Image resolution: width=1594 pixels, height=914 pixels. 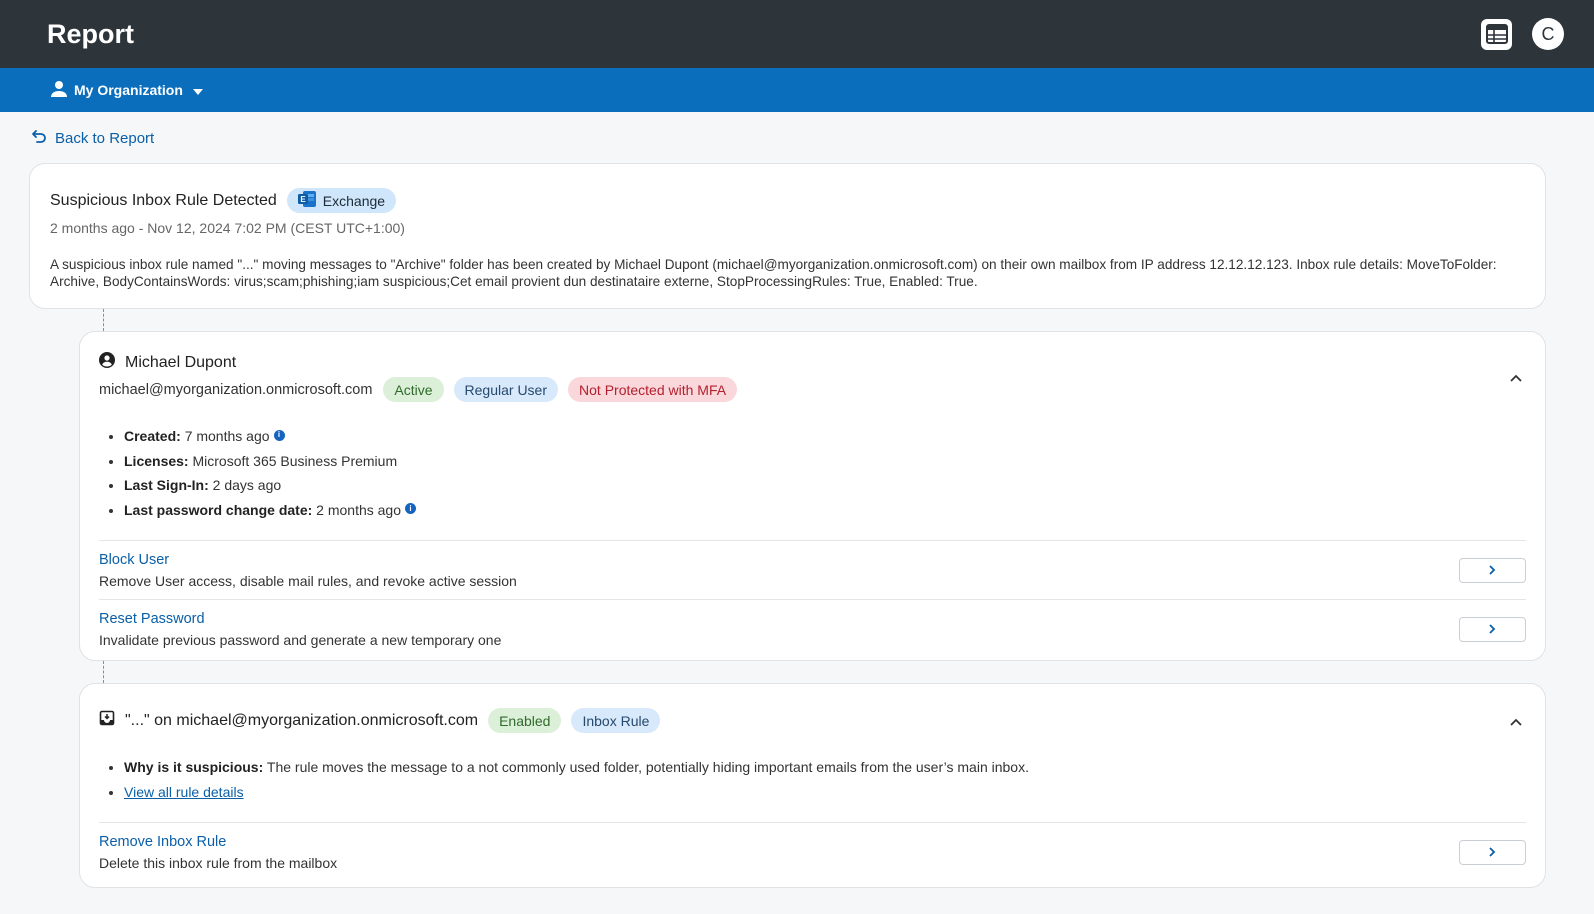 I want to click on fact-label: Last password change date:, so click(x=218, y=509).